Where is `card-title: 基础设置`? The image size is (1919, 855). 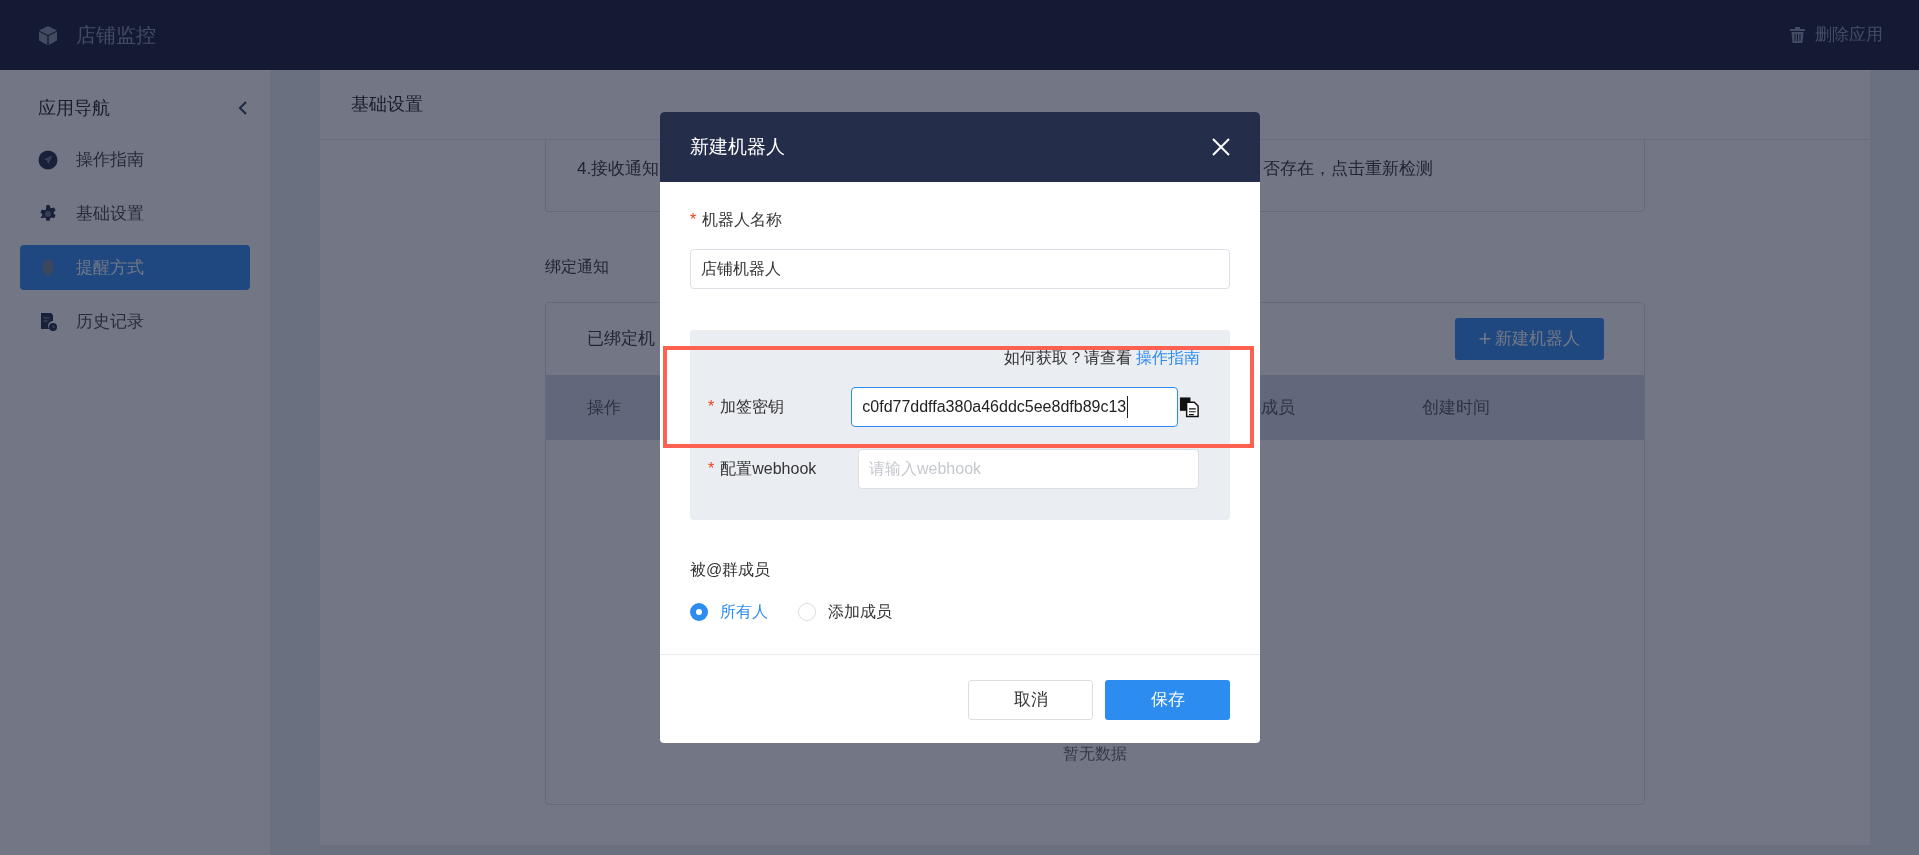
card-title: 基础设置 is located at coordinates (387, 104).